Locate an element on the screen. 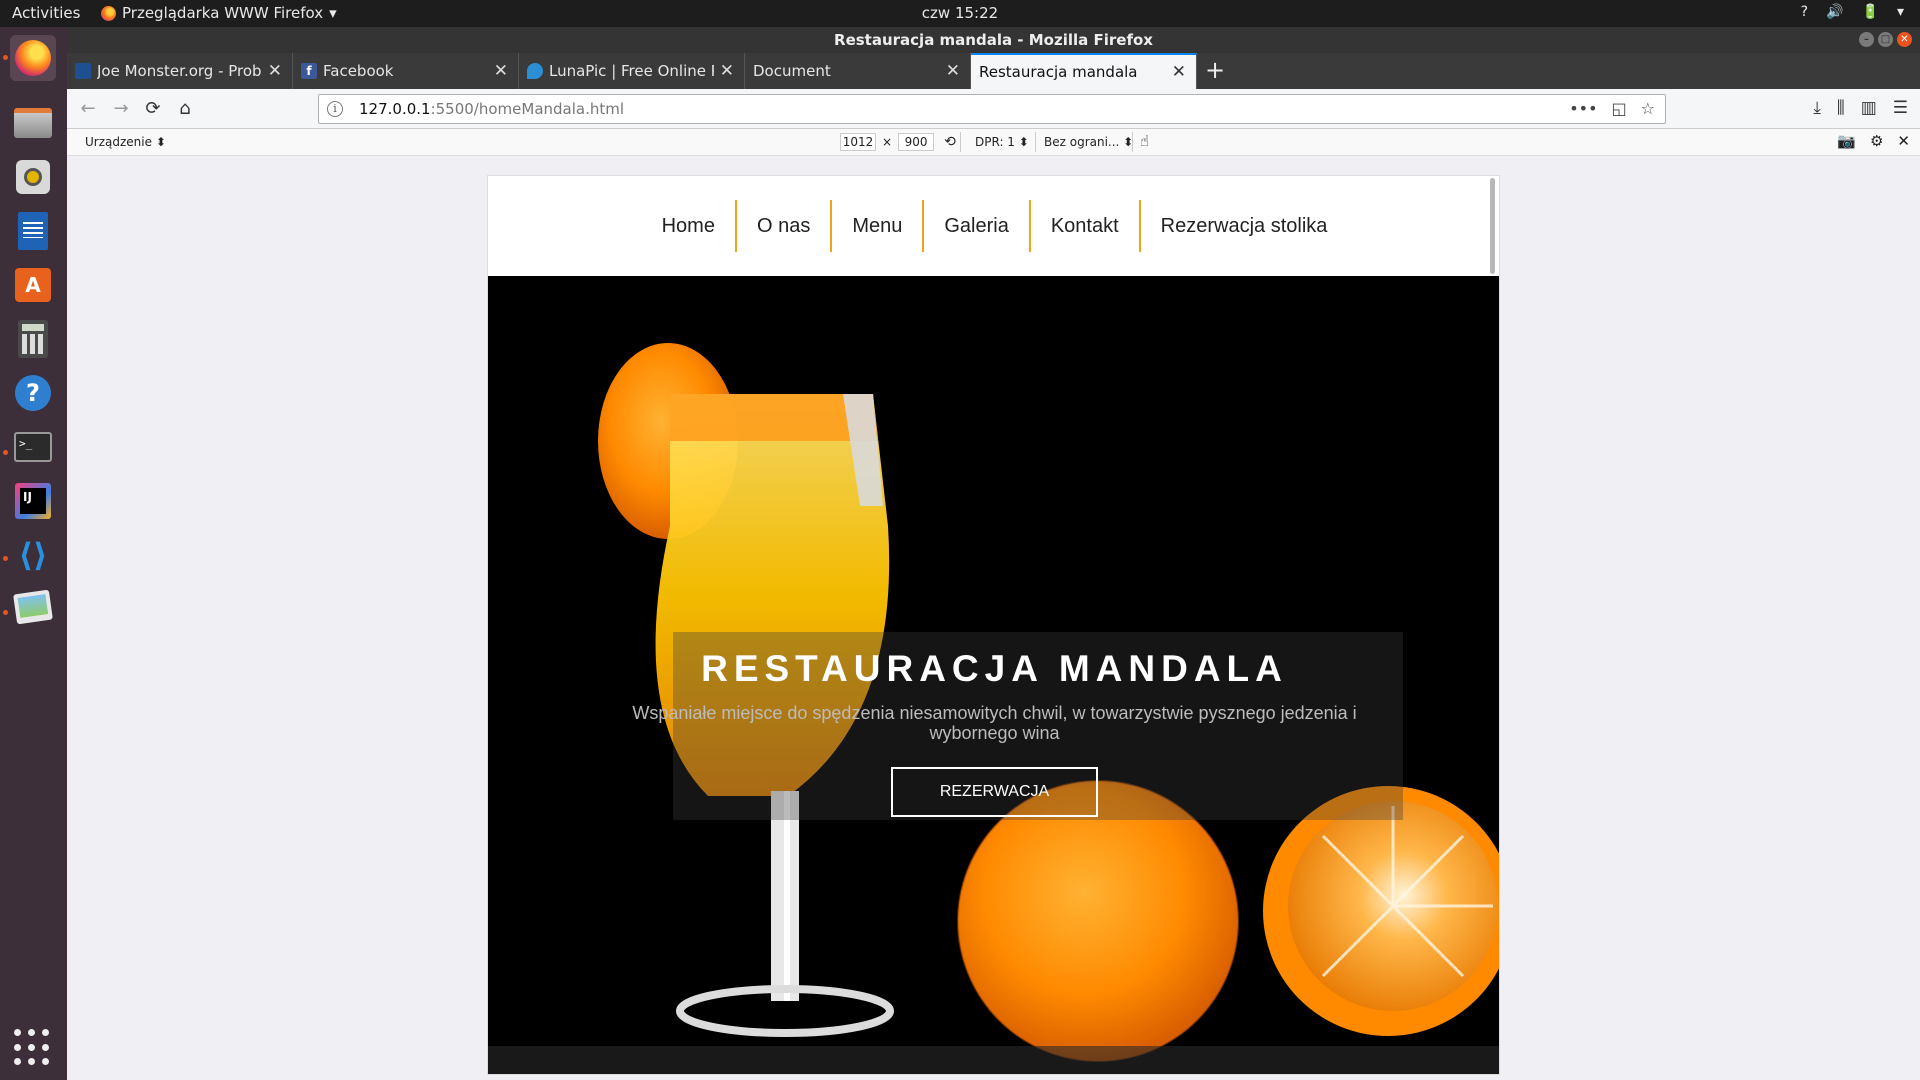 The image size is (1920, 1080). viewport-width-input: 1012 is located at coordinates (858, 142).